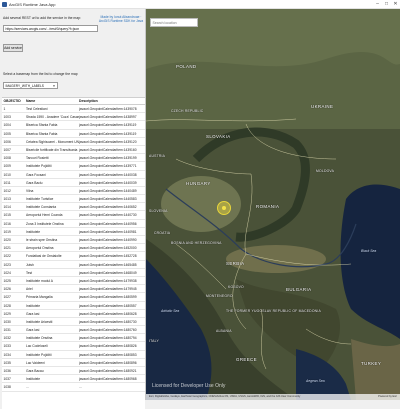  What do you see at coordinates (36, 174) in the screenshot?
I see `cell-name: Gara Focsani` at bounding box center [36, 174].